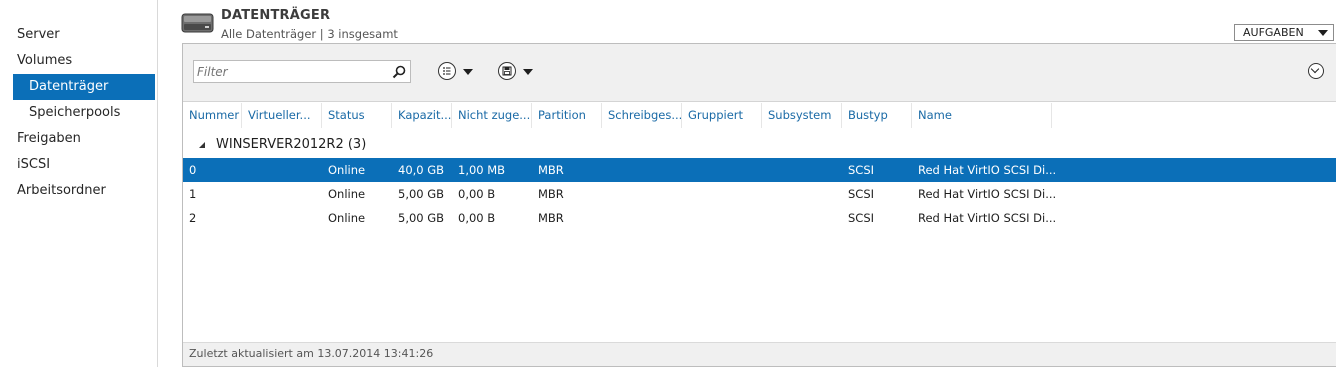 The image size is (1336, 367). What do you see at coordinates (289, 71) in the screenshot?
I see `filter-input` at bounding box center [289, 71].